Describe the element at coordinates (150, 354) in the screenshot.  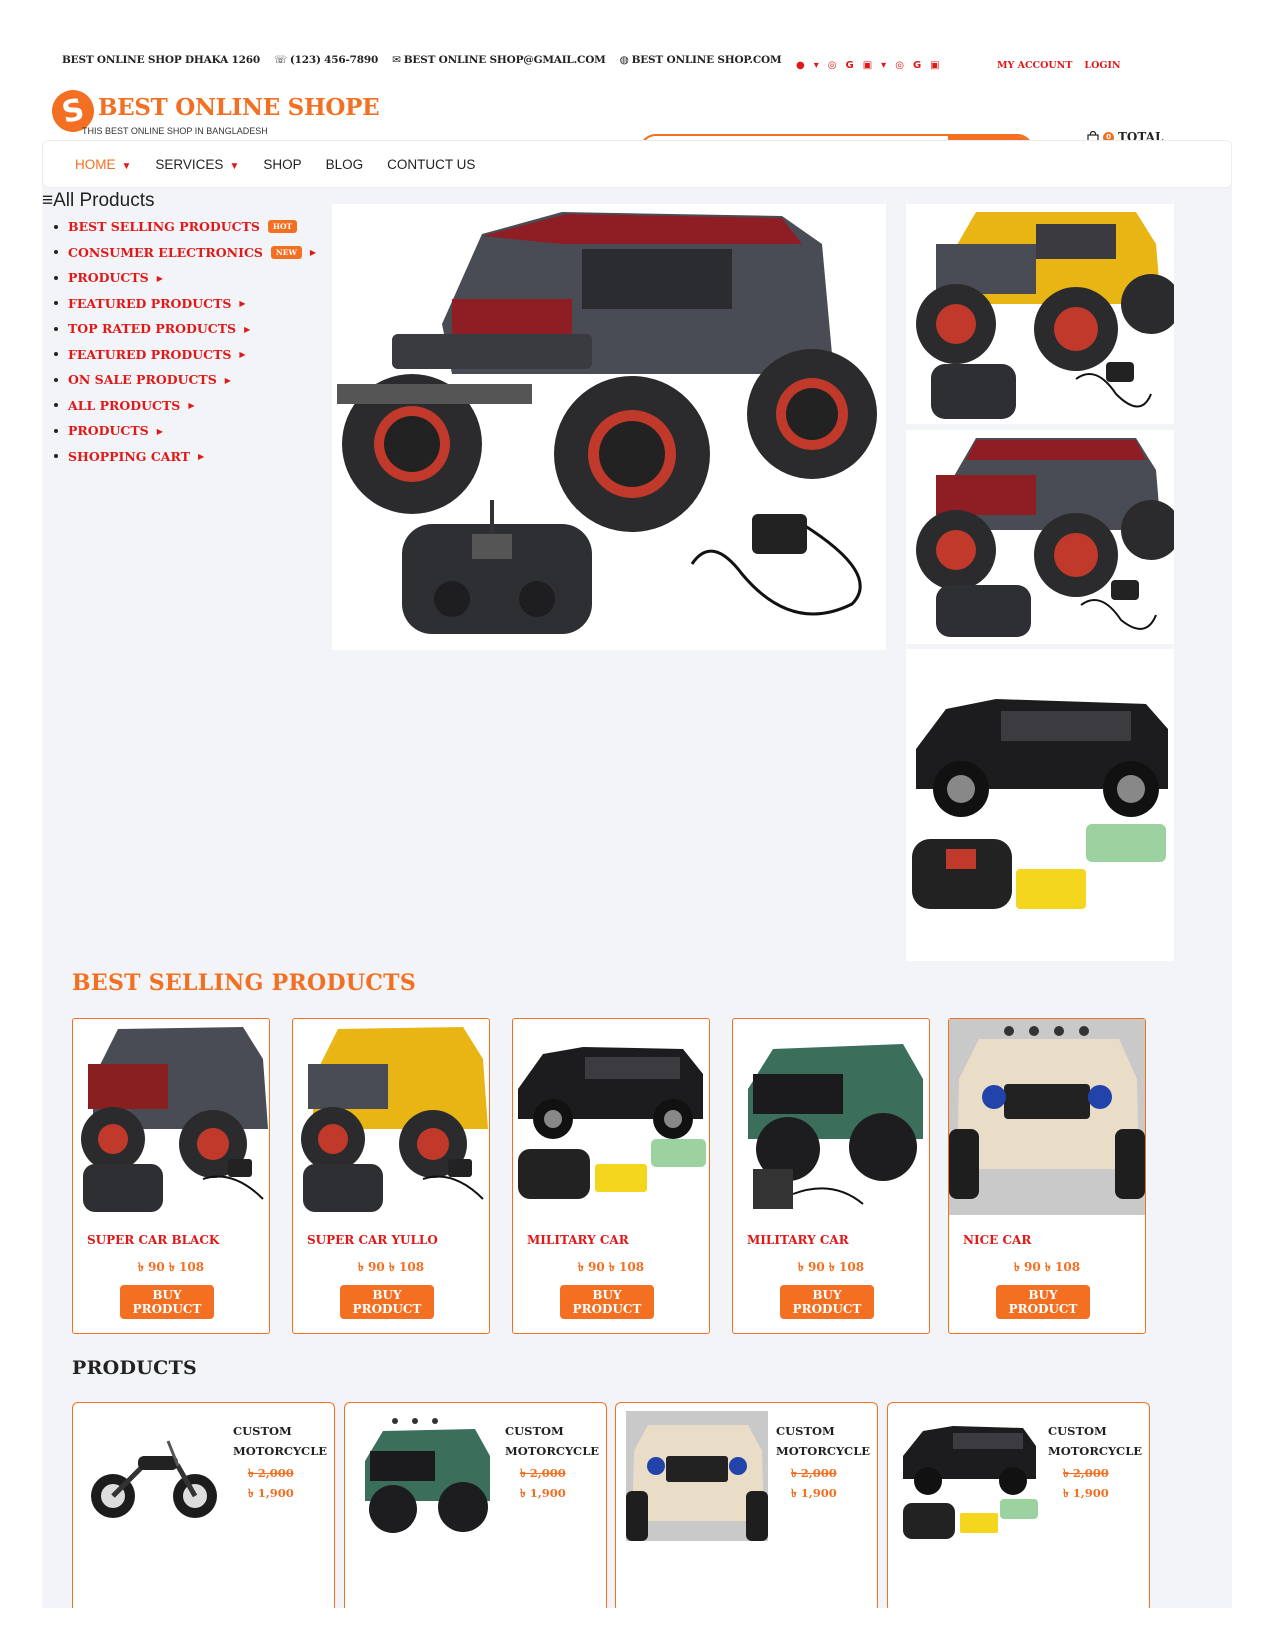
I see `category-label: FEATURED PRODUCTS` at that location.